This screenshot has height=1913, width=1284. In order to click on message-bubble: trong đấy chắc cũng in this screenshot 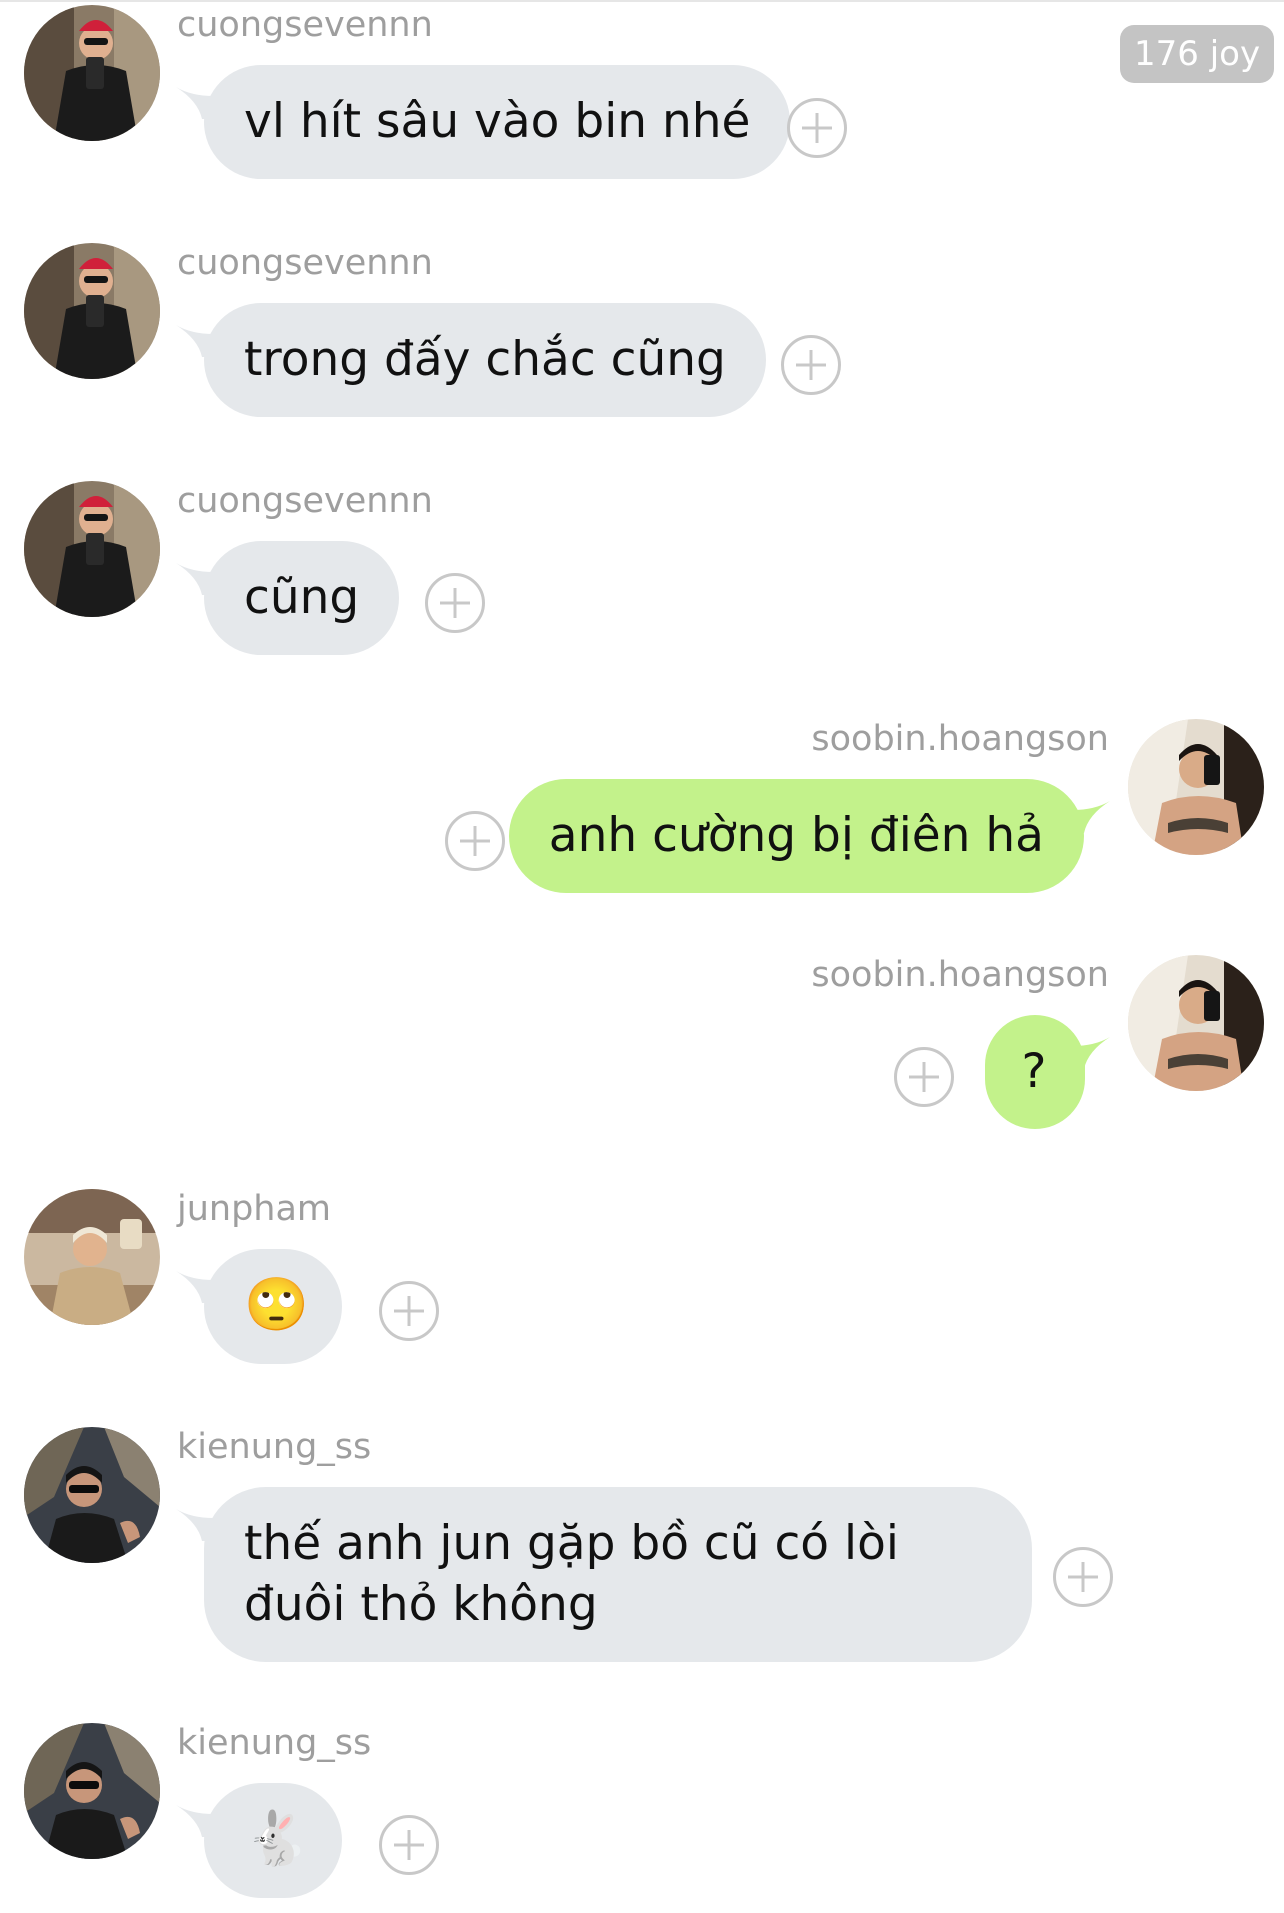, I will do `click(485, 360)`.